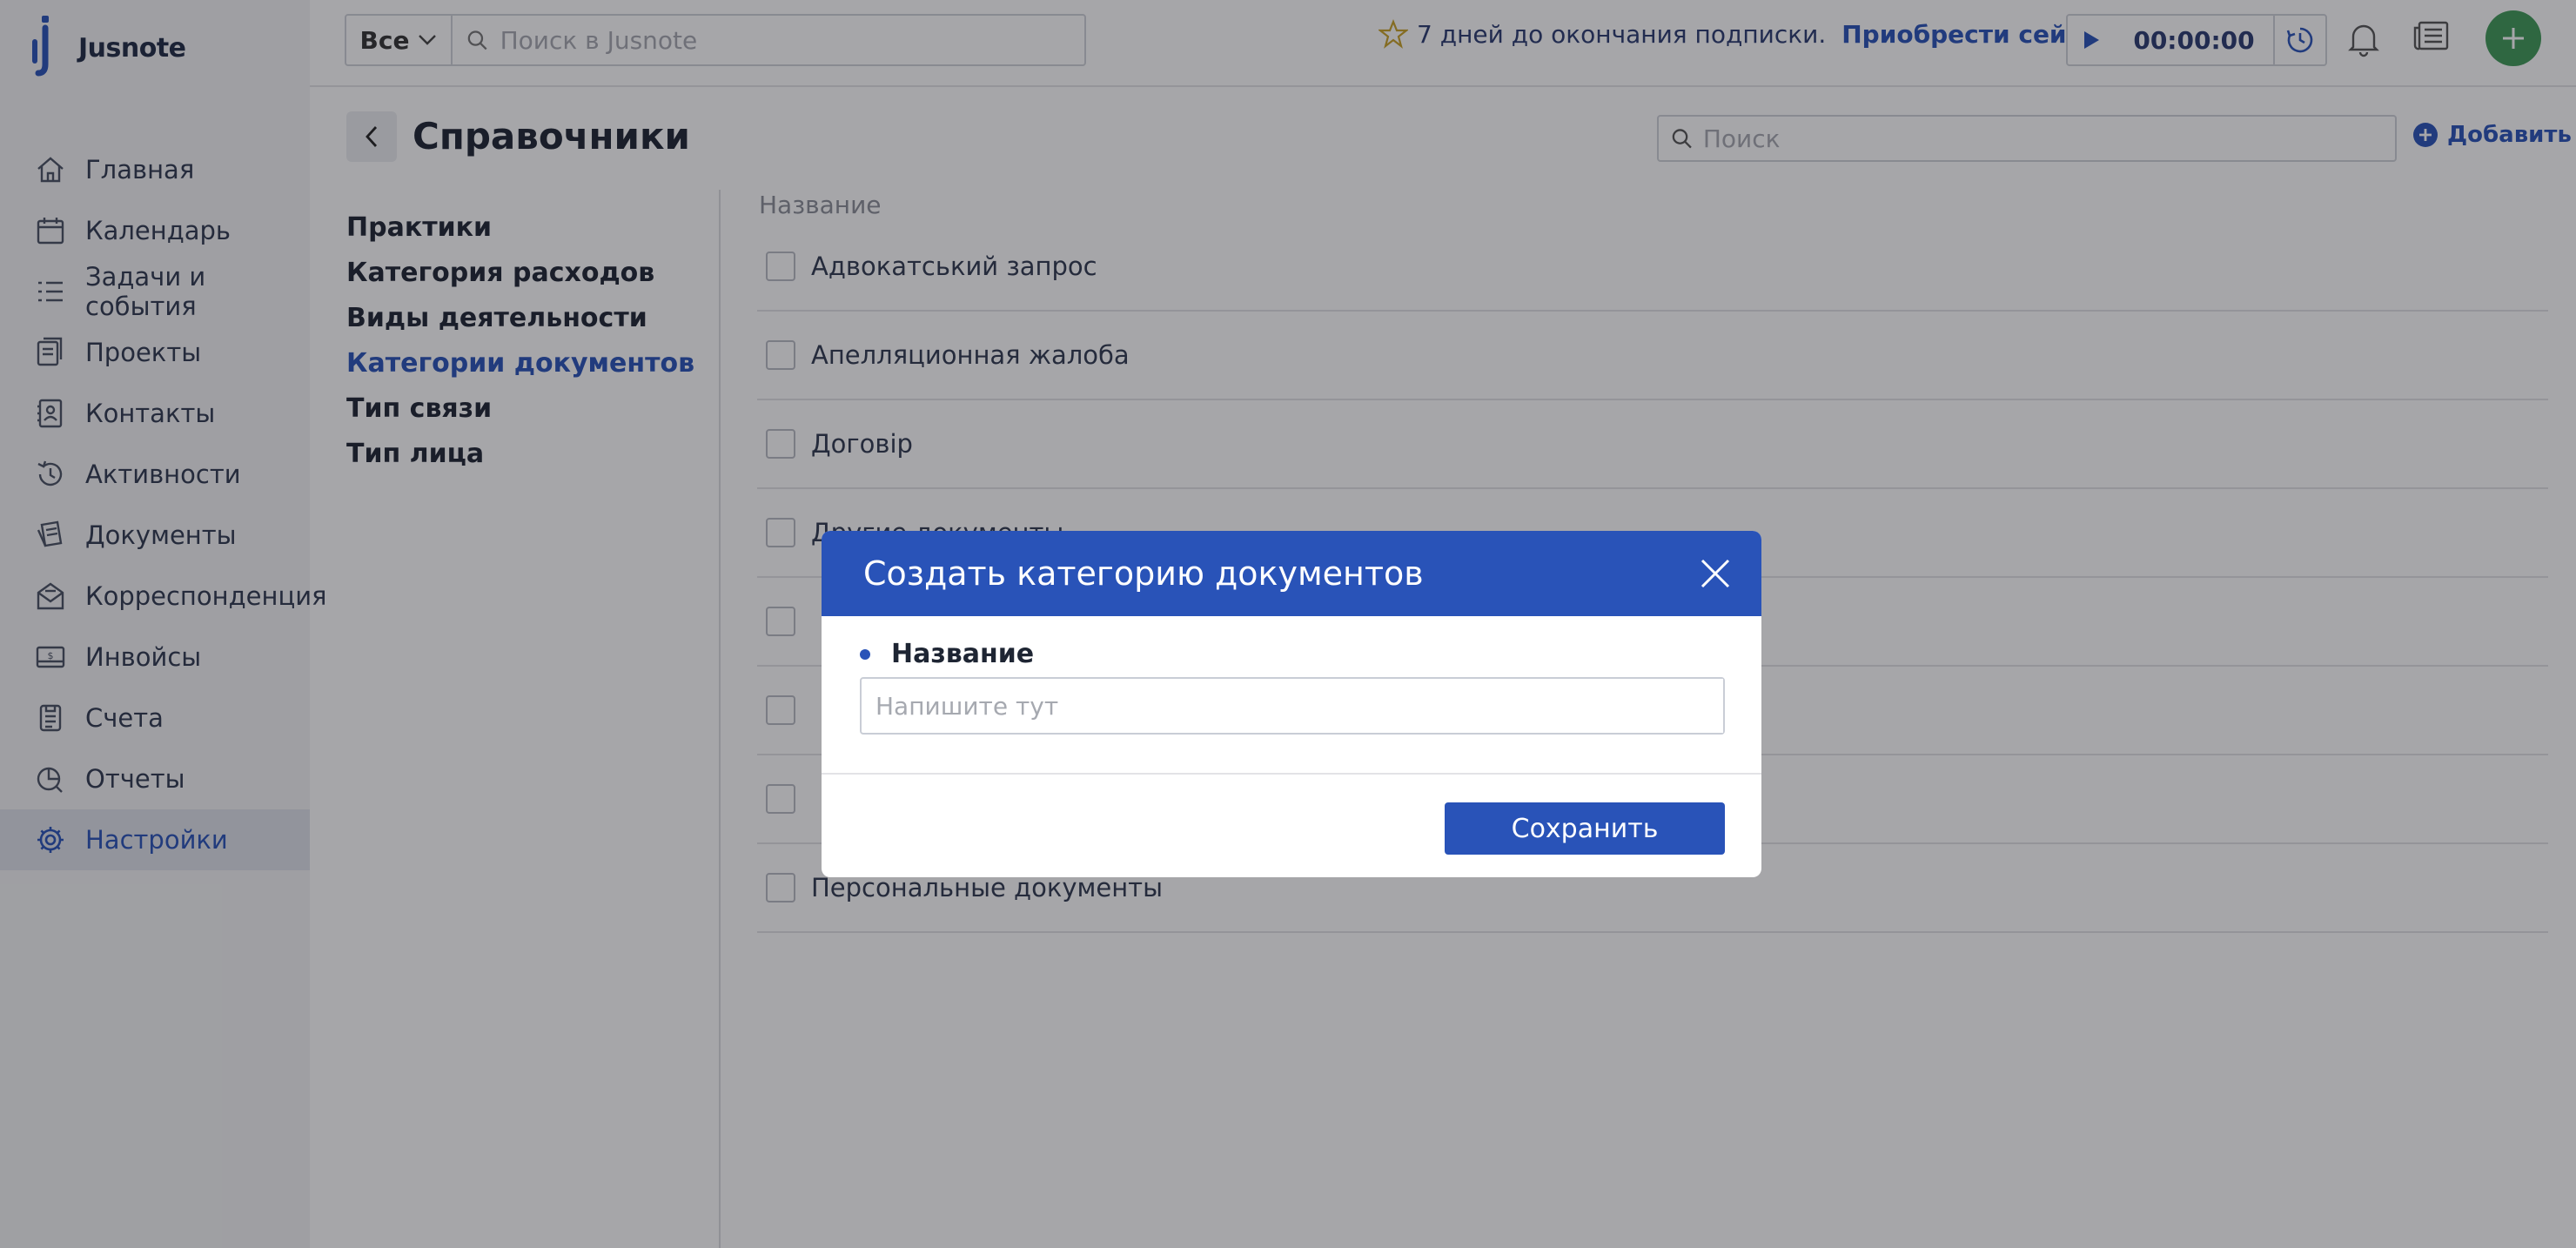 Image resolution: width=2576 pixels, height=1248 pixels. What do you see at coordinates (1585, 828) in the screenshot?
I see `save-button: Сохранить` at bounding box center [1585, 828].